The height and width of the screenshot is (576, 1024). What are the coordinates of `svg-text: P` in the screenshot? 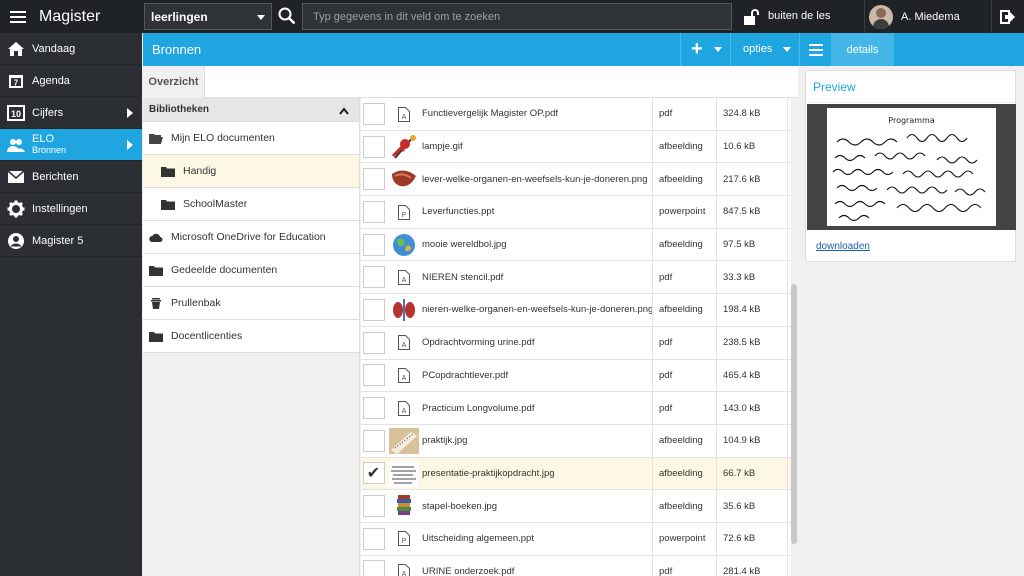 It's located at (403, 215).